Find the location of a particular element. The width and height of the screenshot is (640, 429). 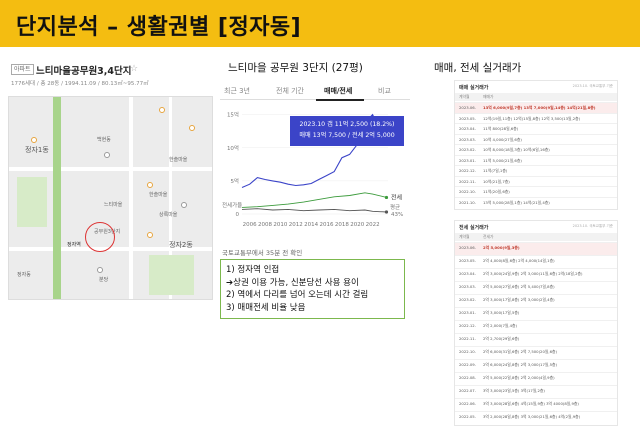

table-row: 2023.04. 11억 800(28일,6층) is located at coordinates (536, 128).